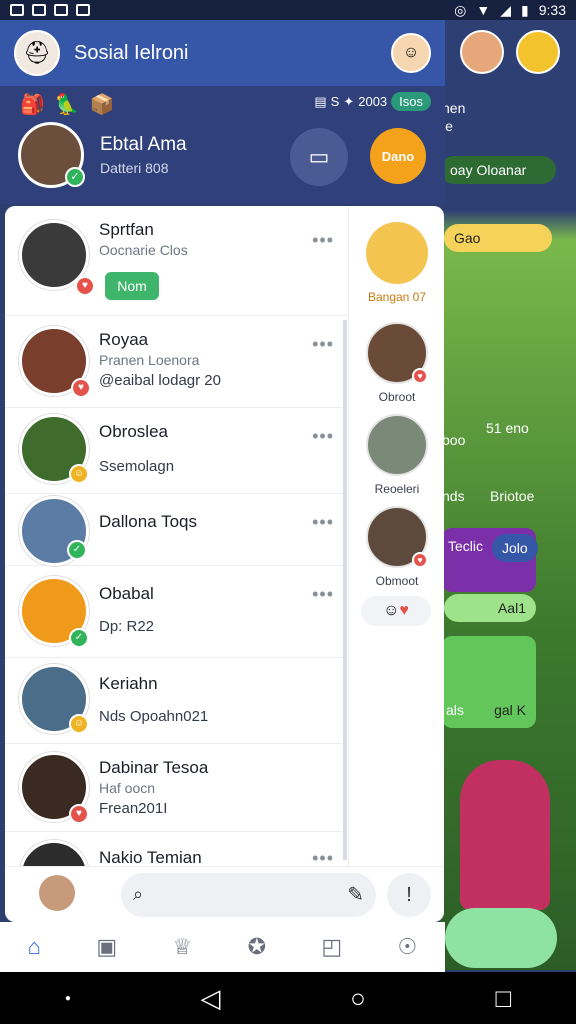 The height and width of the screenshot is (1024, 576). What do you see at coordinates (57, 893) in the screenshot?
I see `my-avatar` at bounding box center [57, 893].